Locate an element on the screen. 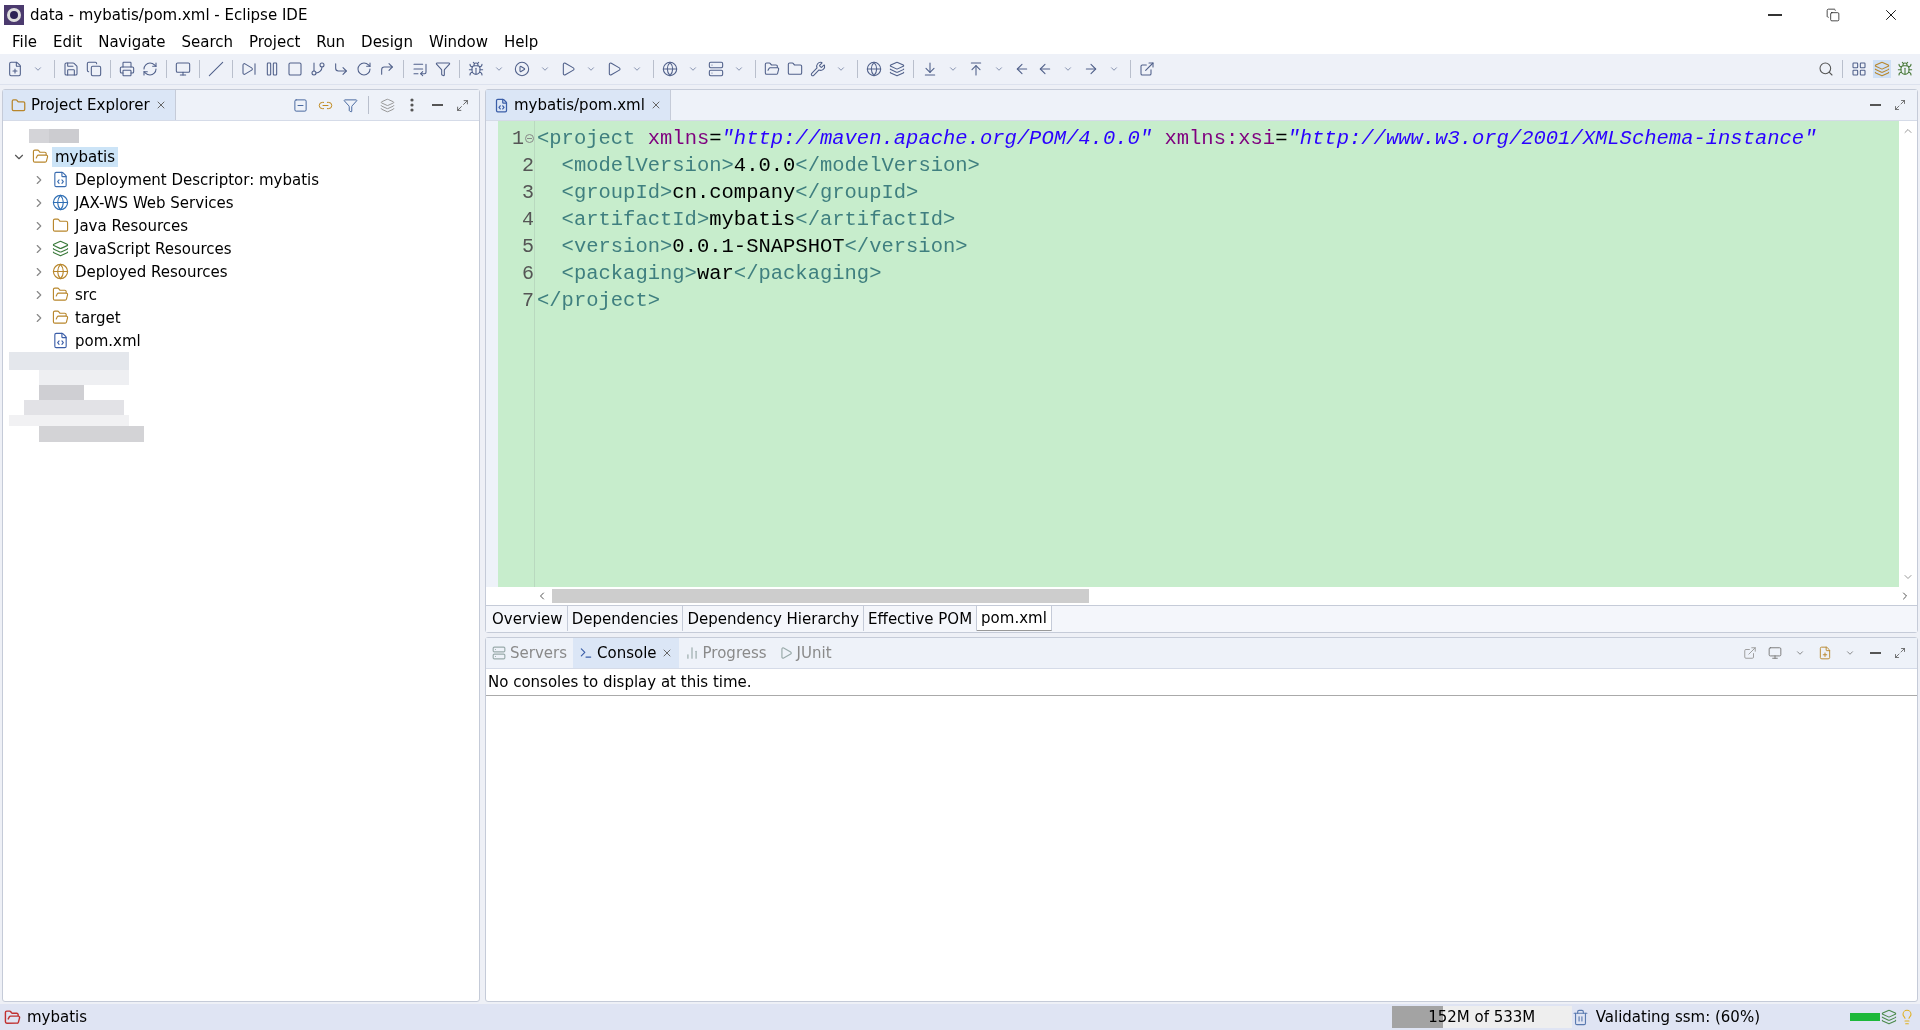 The height and width of the screenshot is (1030, 1920). menu-item: Project is located at coordinates (275, 42).